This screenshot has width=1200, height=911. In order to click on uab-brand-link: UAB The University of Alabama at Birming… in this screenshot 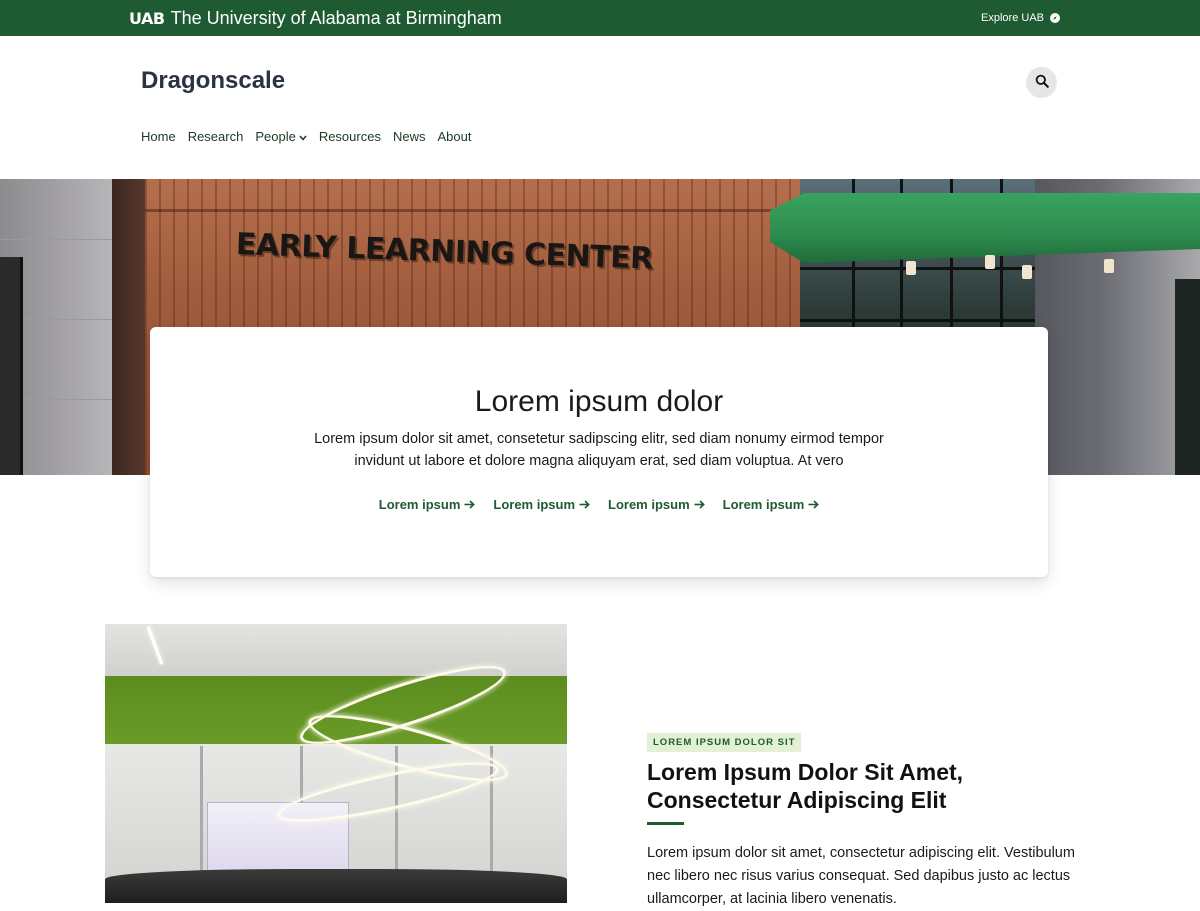, I will do `click(315, 18)`.